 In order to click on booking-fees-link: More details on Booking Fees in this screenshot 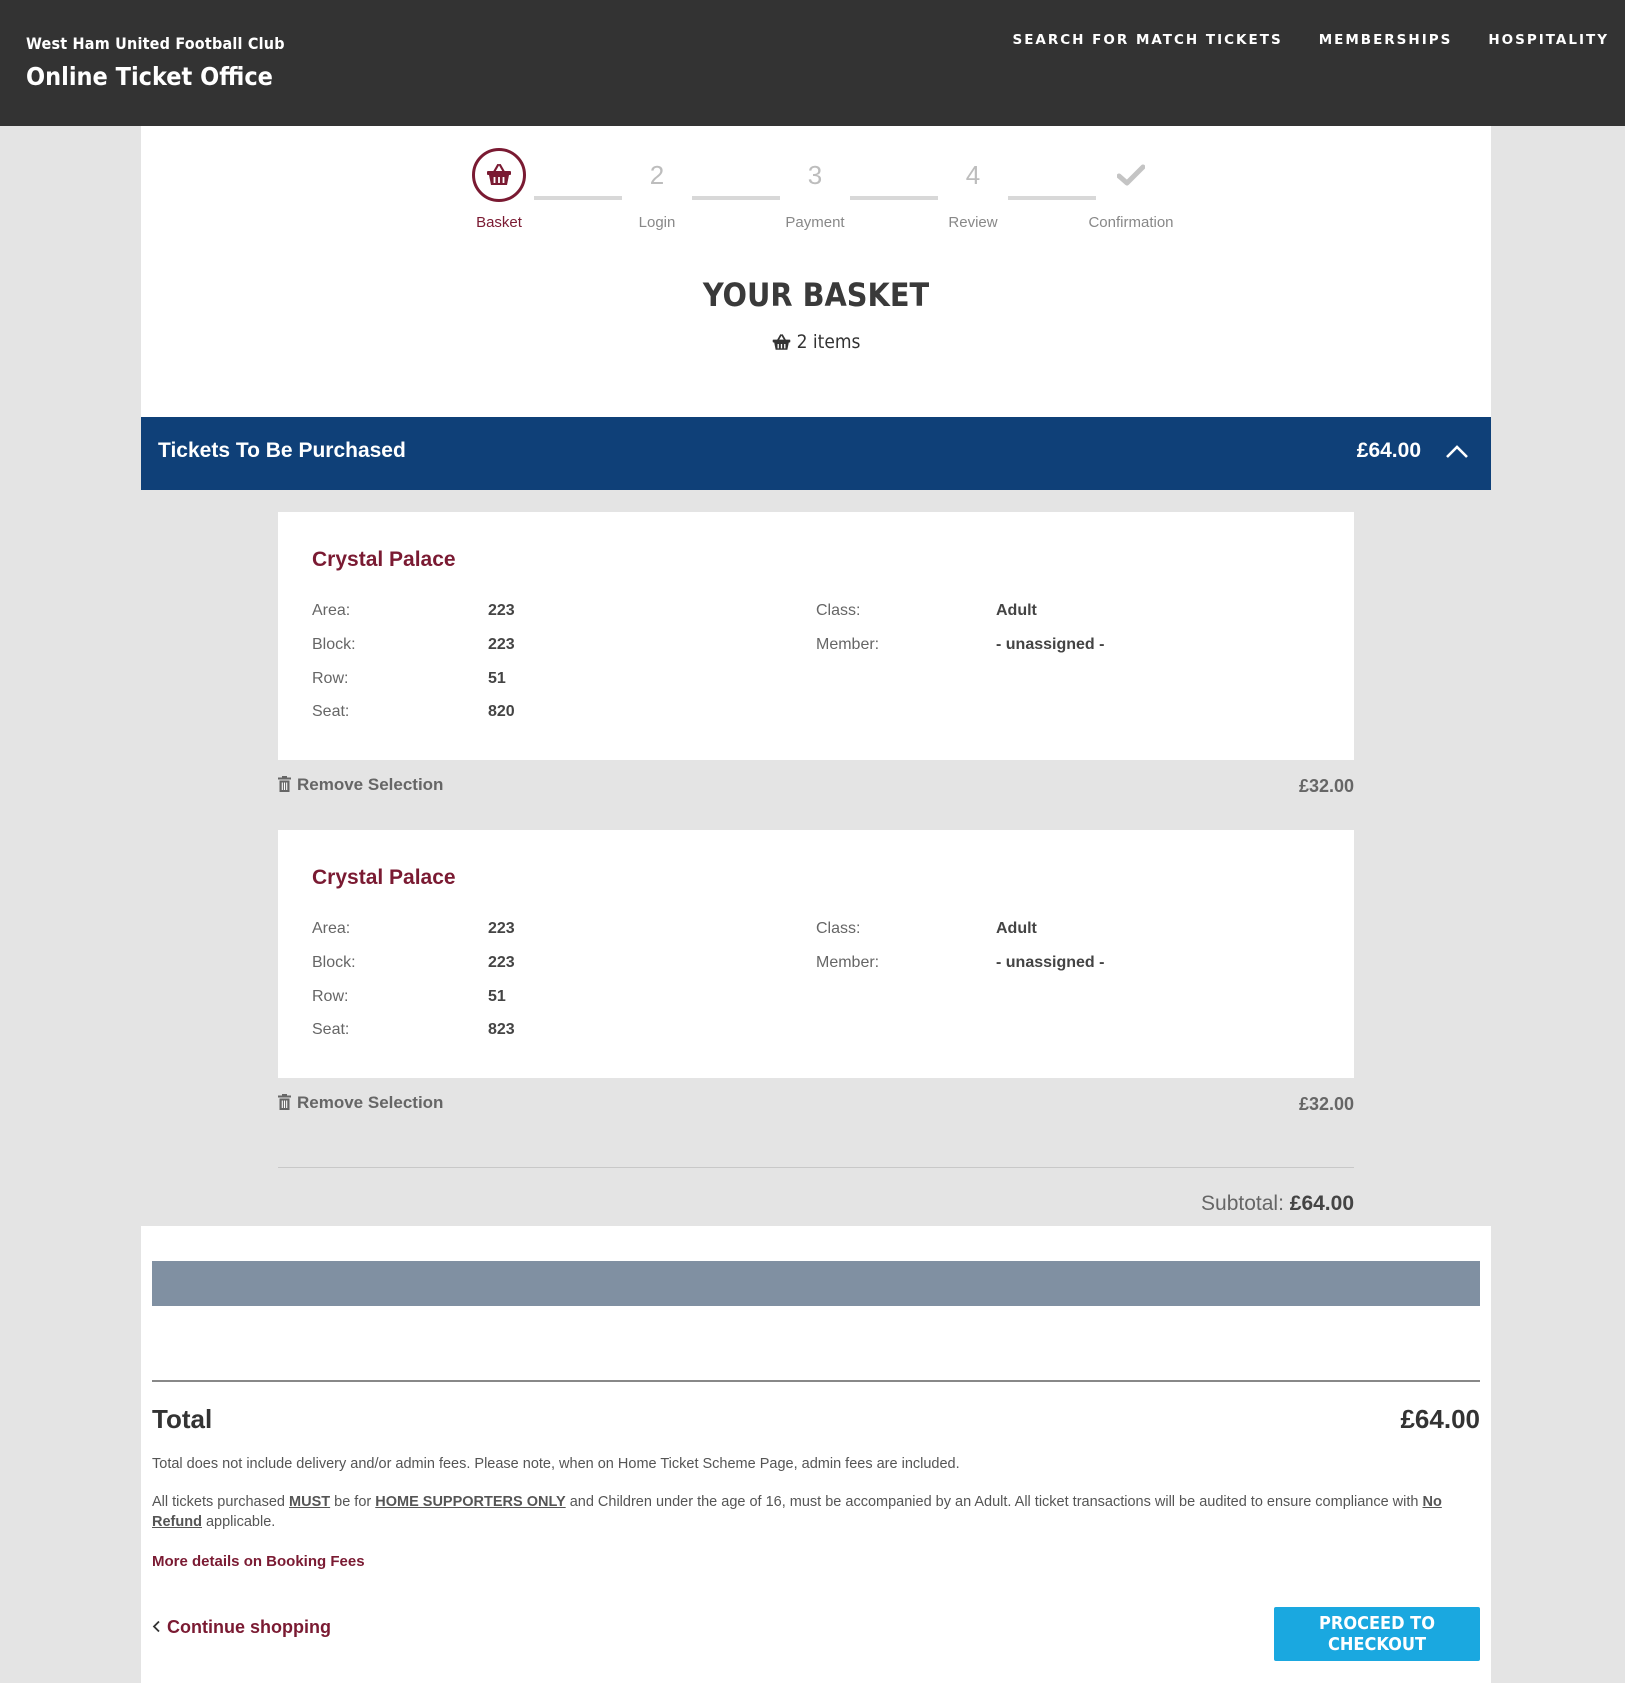, I will do `click(258, 1561)`.